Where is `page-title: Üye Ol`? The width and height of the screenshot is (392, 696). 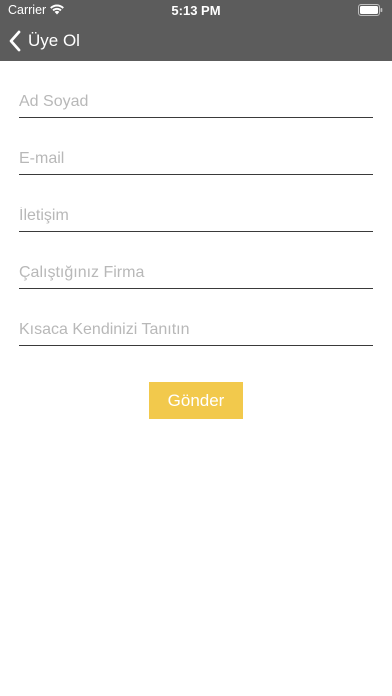
page-title: Üye Ol is located at coordinates (54, 40).